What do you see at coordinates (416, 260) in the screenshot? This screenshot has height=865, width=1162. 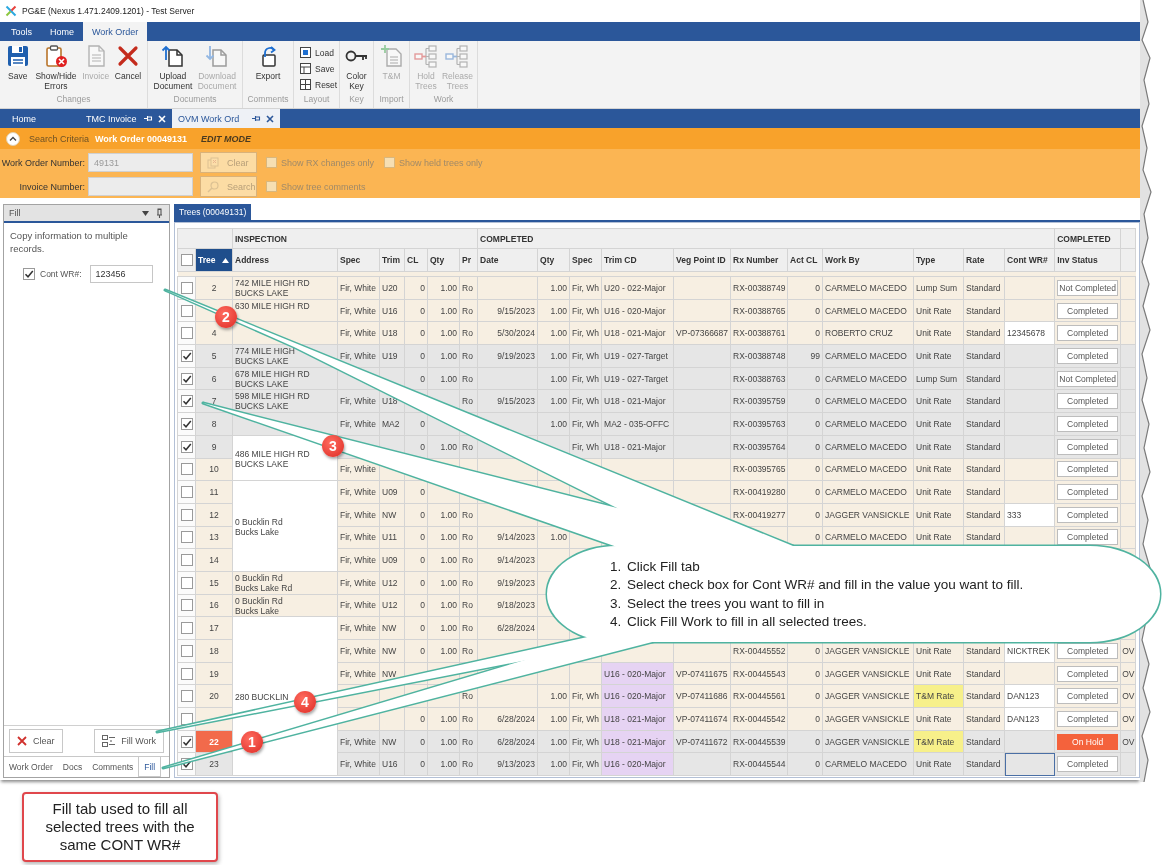 I see `column-header: CL` at bounding box center [416, 260].